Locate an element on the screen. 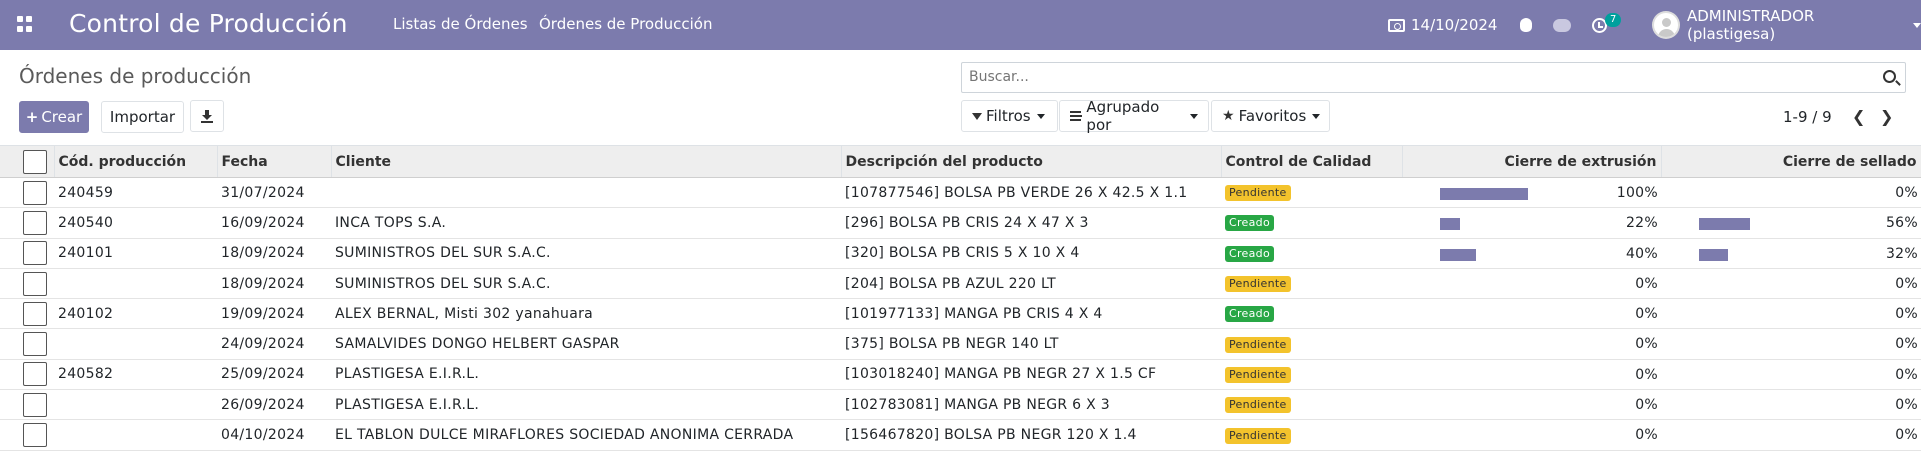  col-product: Descripción del producto is located at coordinates (1031, 161).